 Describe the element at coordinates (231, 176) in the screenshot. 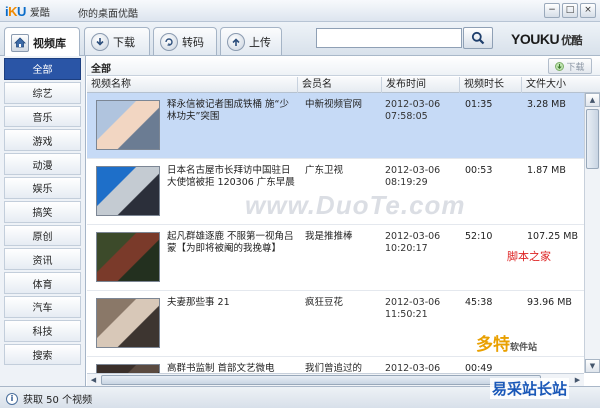

I see `video-title: 日本名古屋市长拜访中国驻日大使馆被拒 120306 广东早晨` at that location.